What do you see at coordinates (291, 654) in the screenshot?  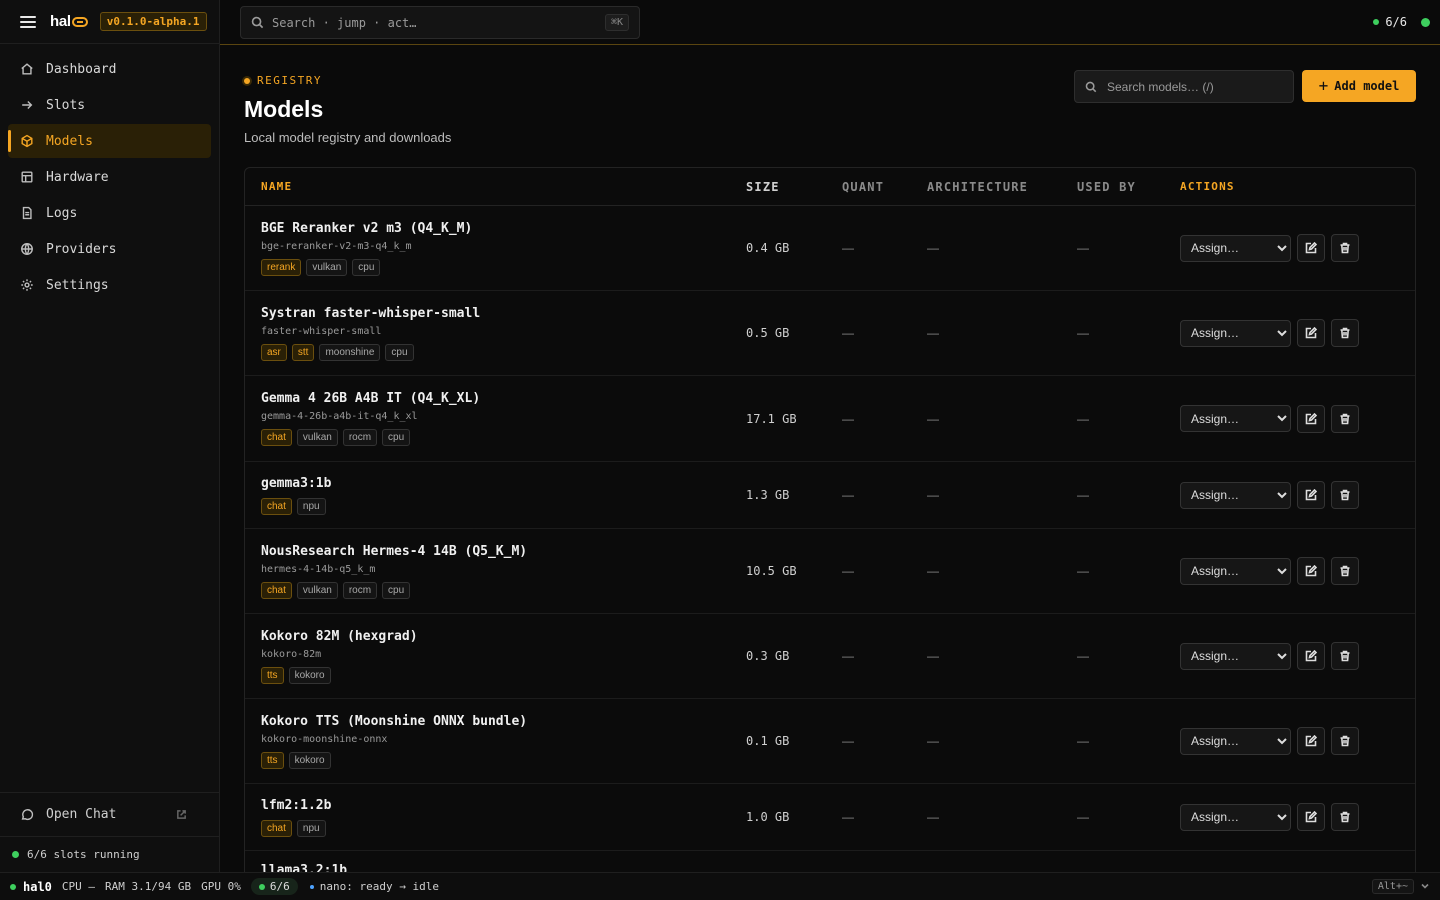 I see `model-id: kokoro-82m` at bounding box center [291, 654].